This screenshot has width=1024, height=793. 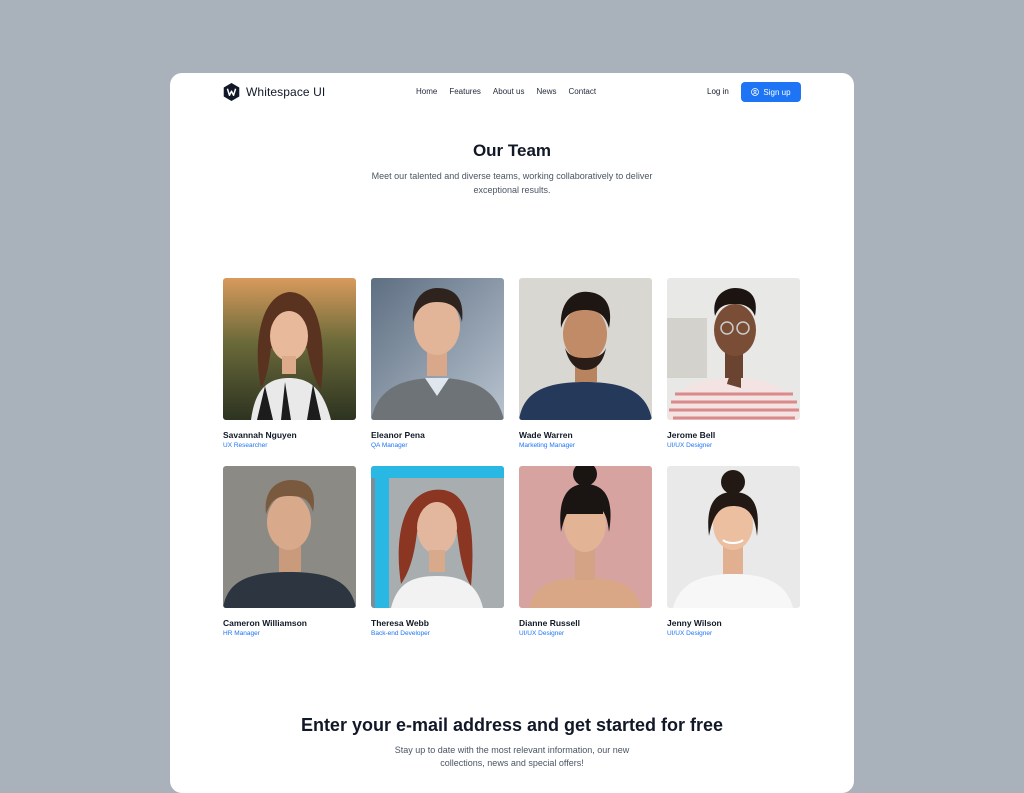 What do you see at coordinates (547, 91) in the screenshot?
I see `nav-link-news: News` at bounding box center [547, 91].